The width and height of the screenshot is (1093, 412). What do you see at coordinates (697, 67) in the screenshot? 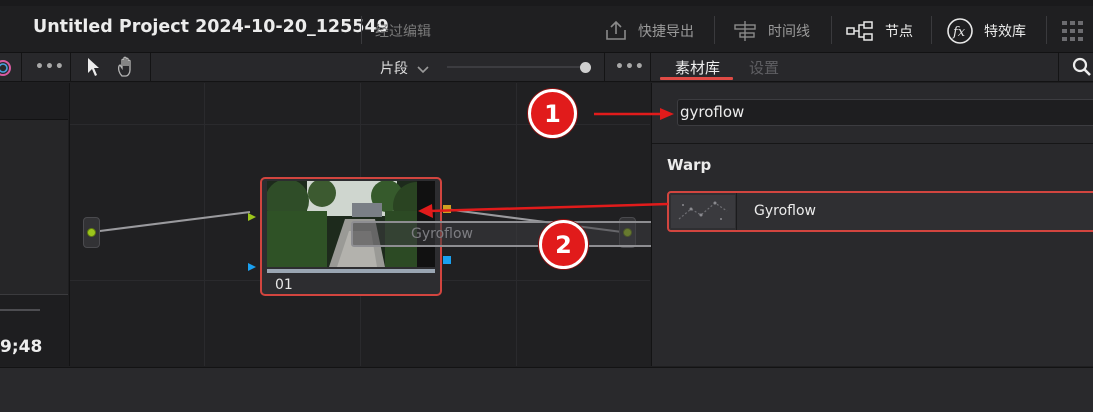
I see `tab-library: 素材库` at bounding box center [697, 67].